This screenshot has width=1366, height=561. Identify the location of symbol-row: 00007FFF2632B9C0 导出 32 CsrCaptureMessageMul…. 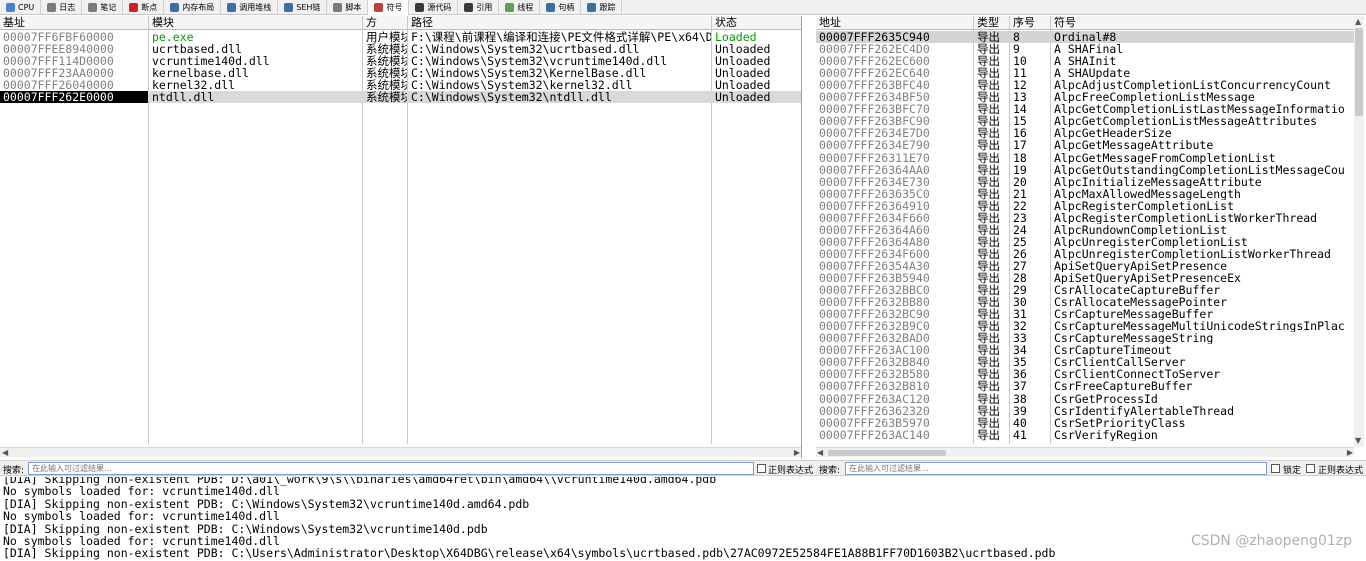
(1085, 326).